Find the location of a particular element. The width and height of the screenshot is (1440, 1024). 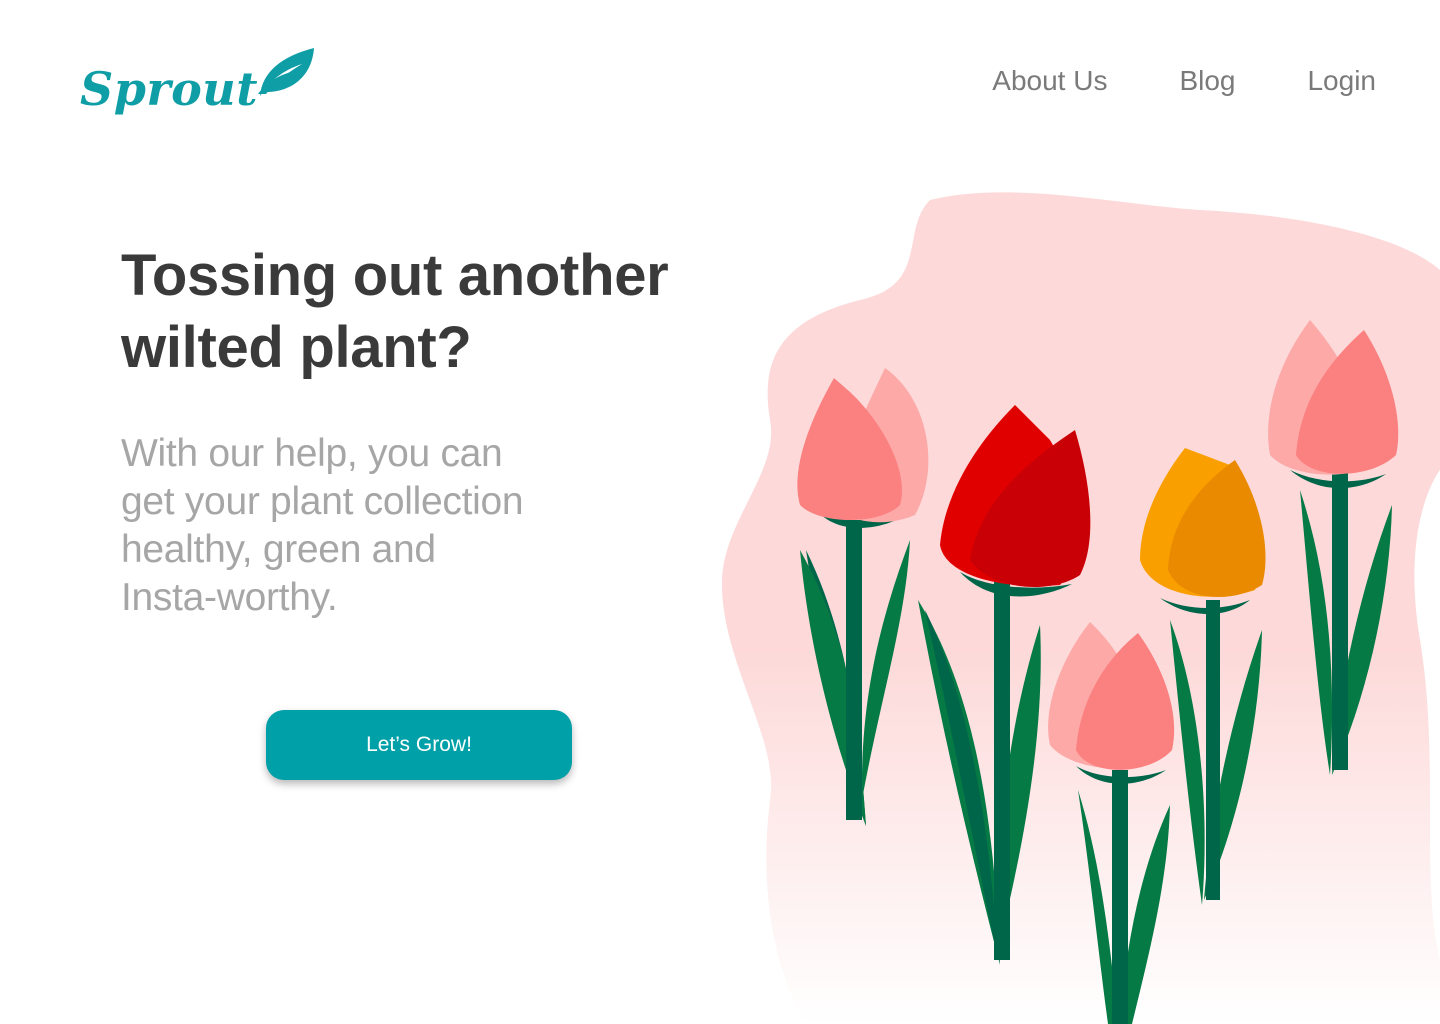

hero-subtext-line-2: get your plant collection is located at coordinates (322, 501).